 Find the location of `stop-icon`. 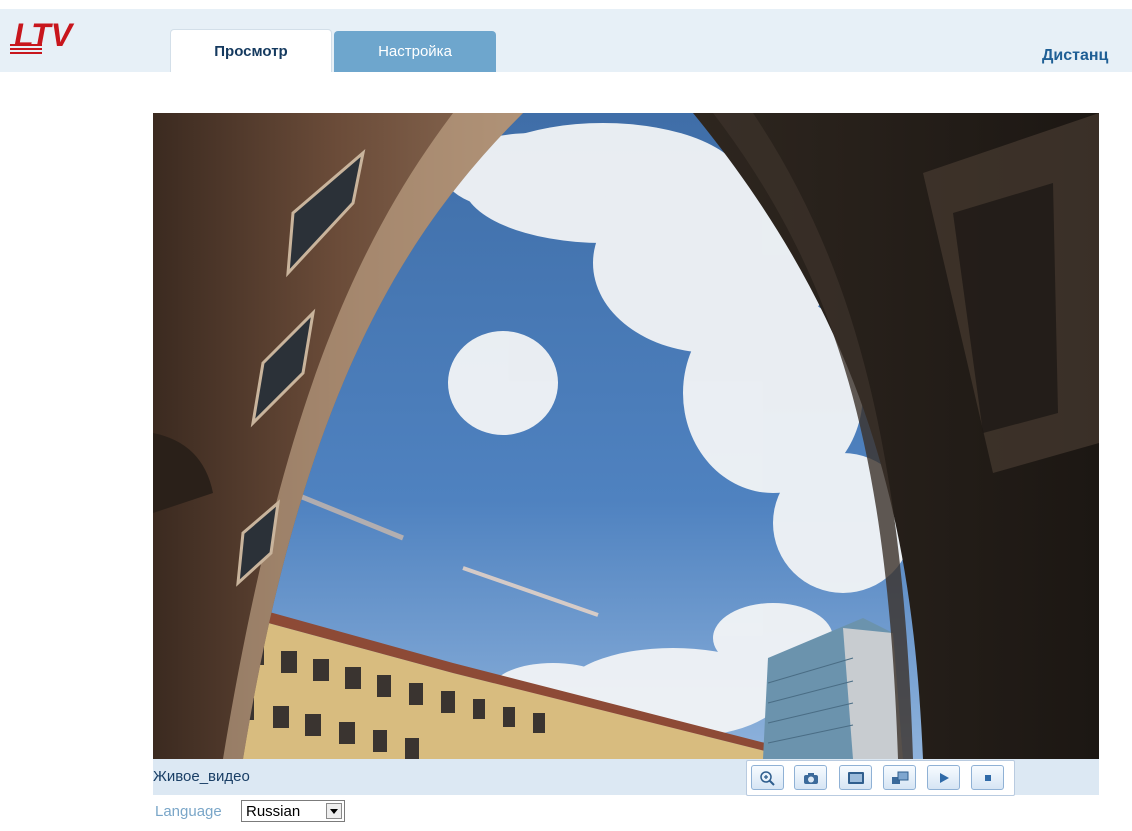

stop-icon is located at coordinates (988, 778).